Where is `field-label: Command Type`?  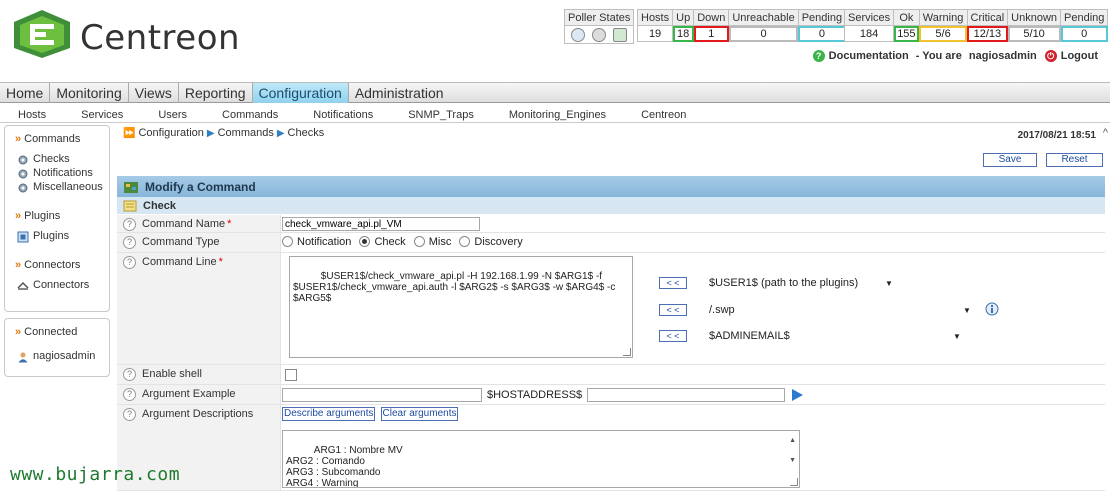 field-label: Command Type is located at coordinates (181, 242).